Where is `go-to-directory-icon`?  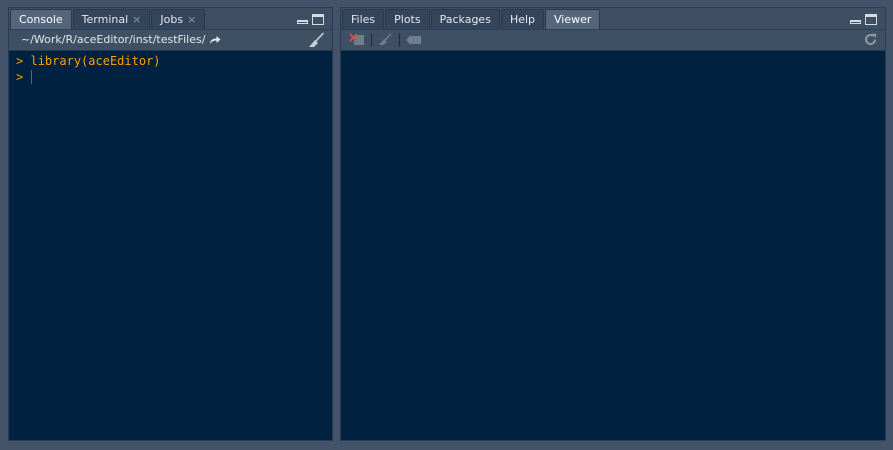 go-to-directory-icon is located at coordinates (215, 40).